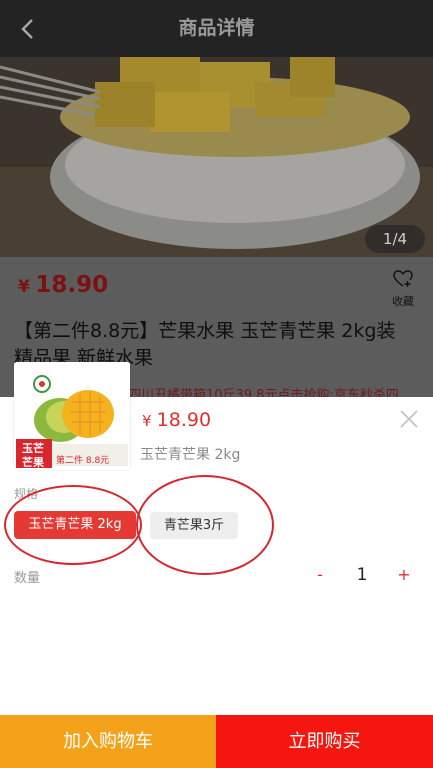 The height and width of the screenshot is (768, 433). I want to click on quantity-input, so click(362, 575).